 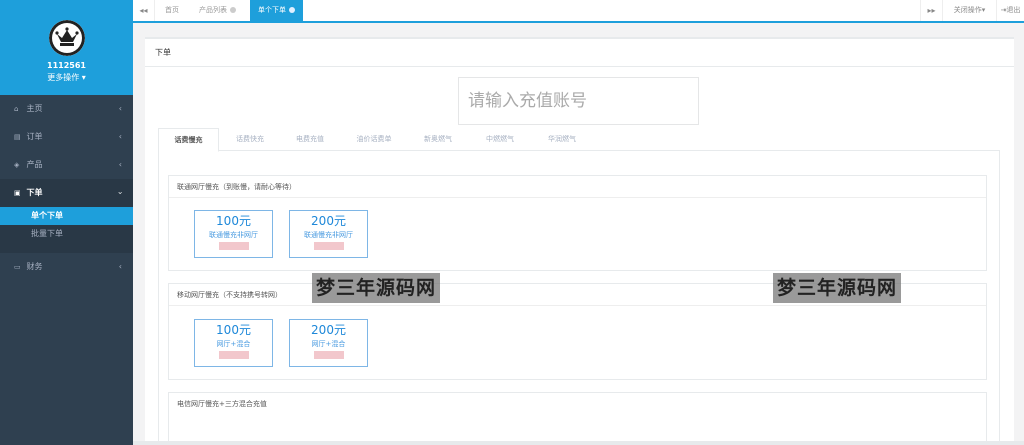 I want to click on watermark-left: 梦三年源码网, so click(x=376, y=288).